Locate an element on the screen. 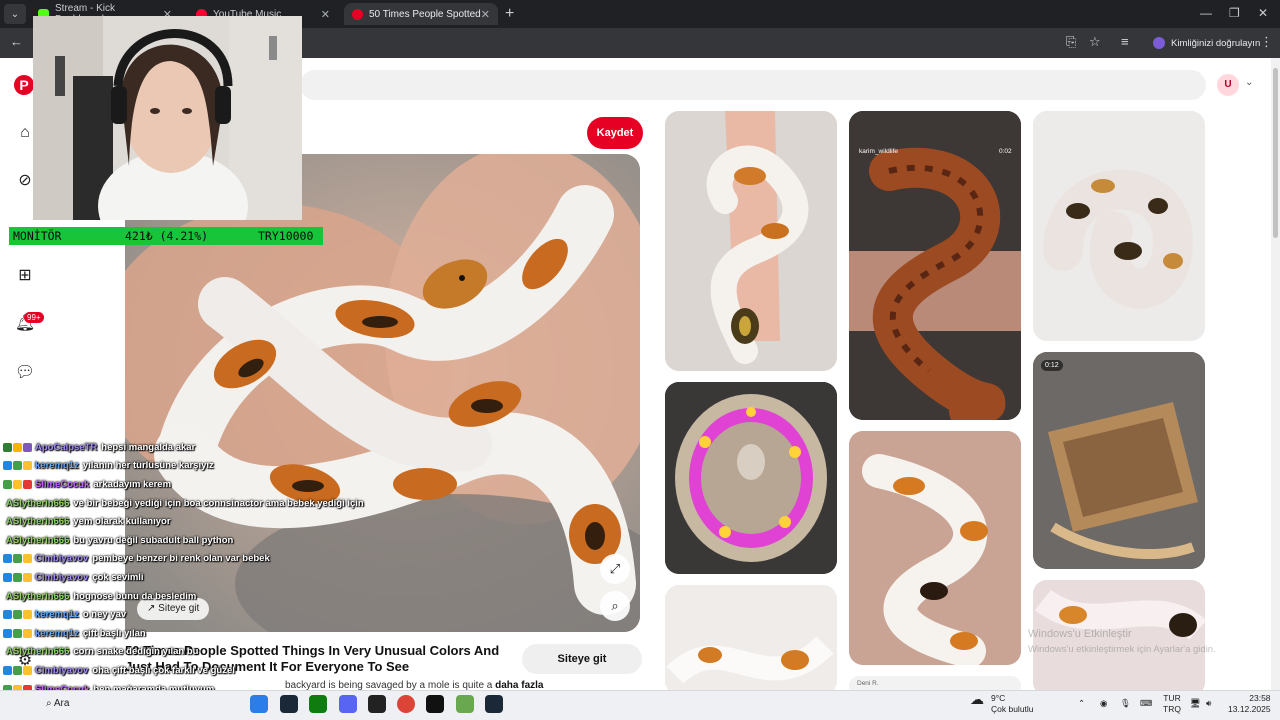  tray-app-icon: ◉ is located at coordinates (1103, 703).